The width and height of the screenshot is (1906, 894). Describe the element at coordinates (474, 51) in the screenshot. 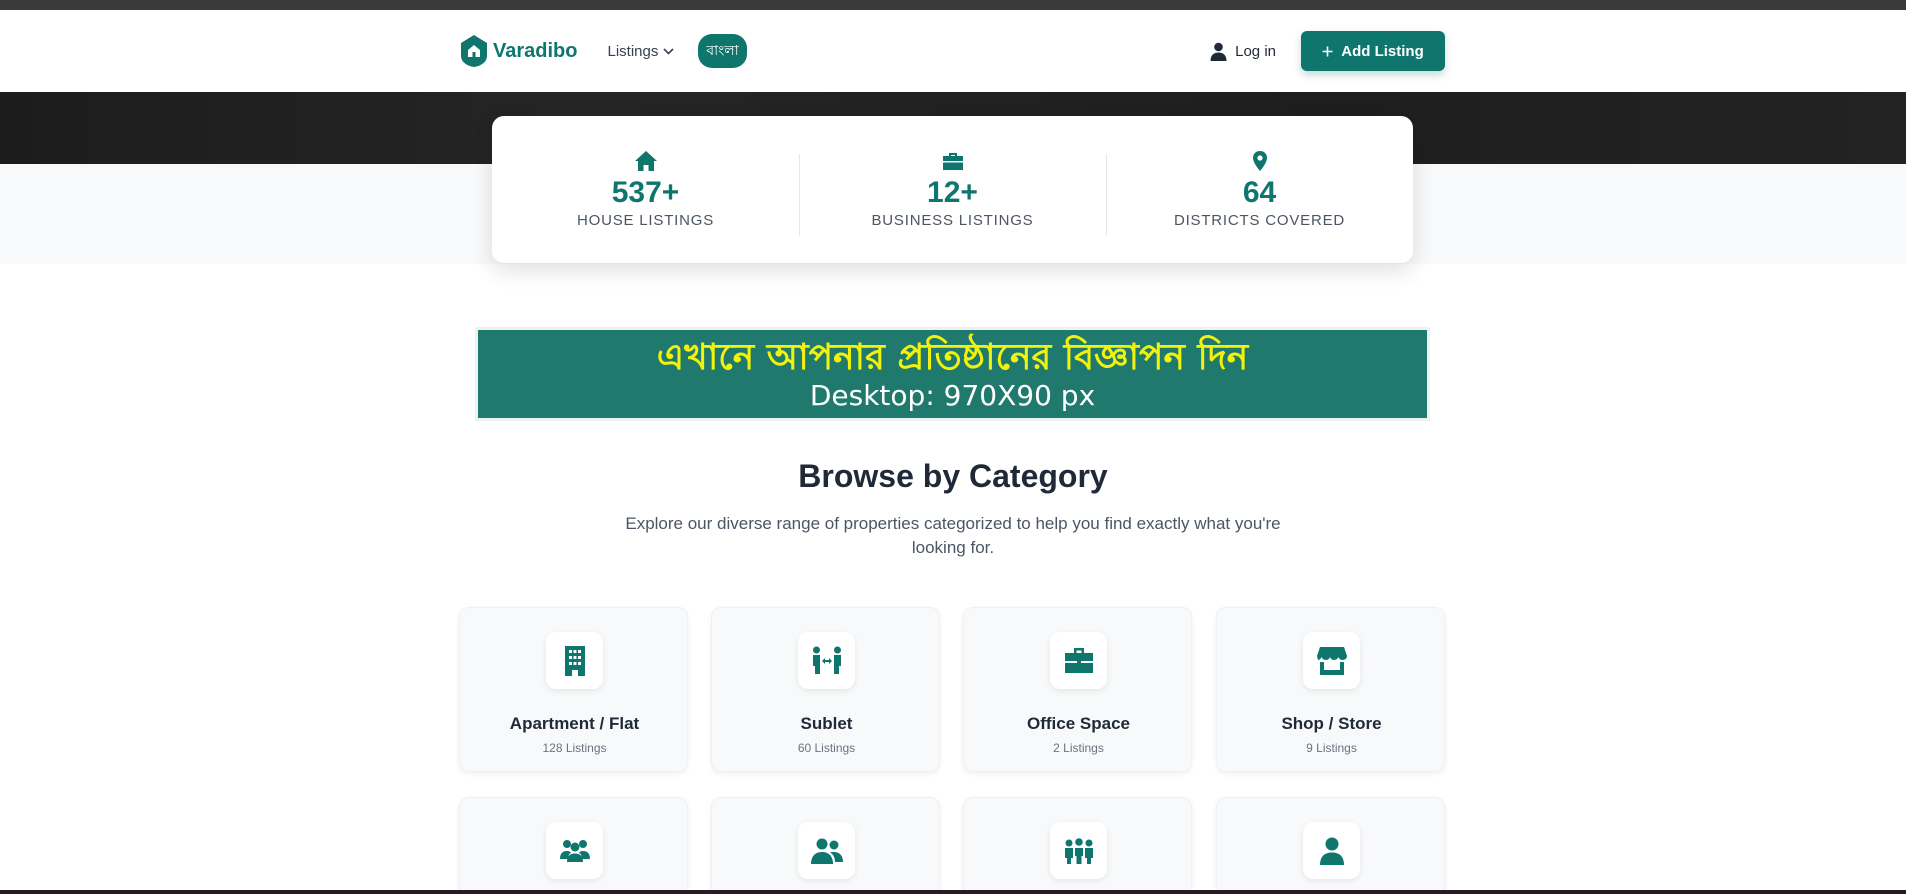

I see `house-logo-icon` at that location.